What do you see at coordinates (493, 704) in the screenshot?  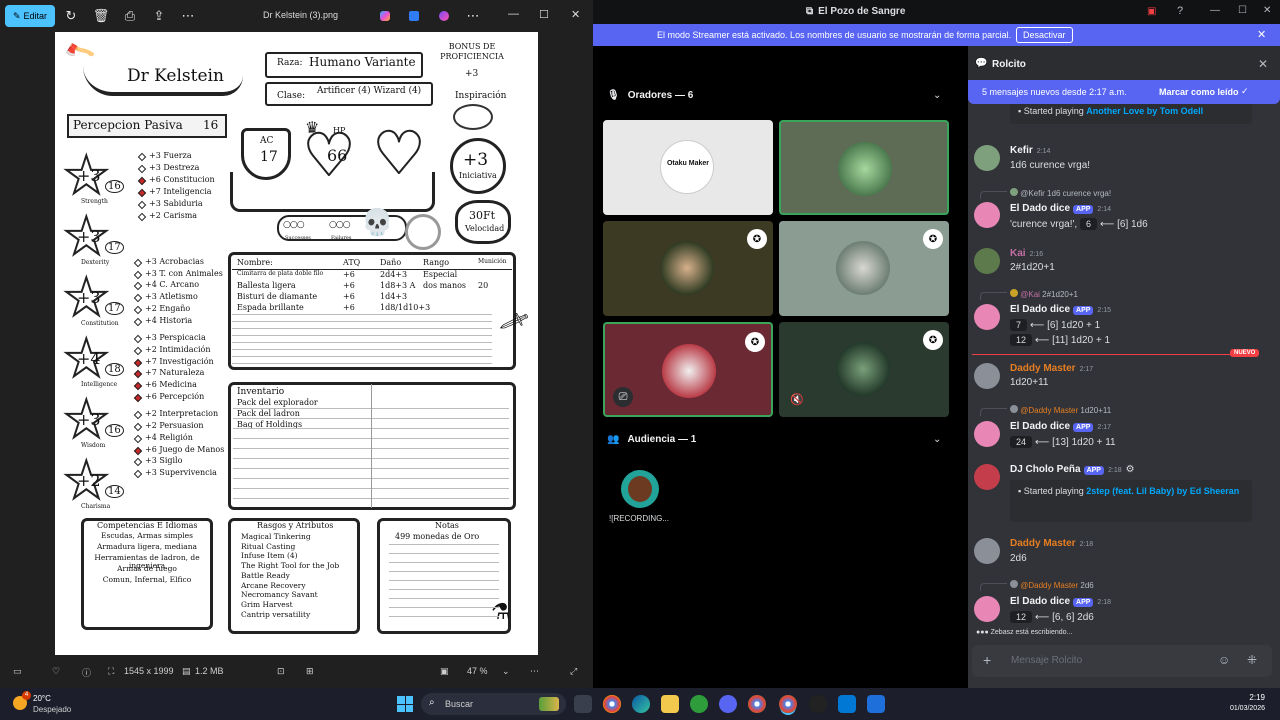 I see `search-box: ⌕ Buscar` at bounding box center [493, 704].